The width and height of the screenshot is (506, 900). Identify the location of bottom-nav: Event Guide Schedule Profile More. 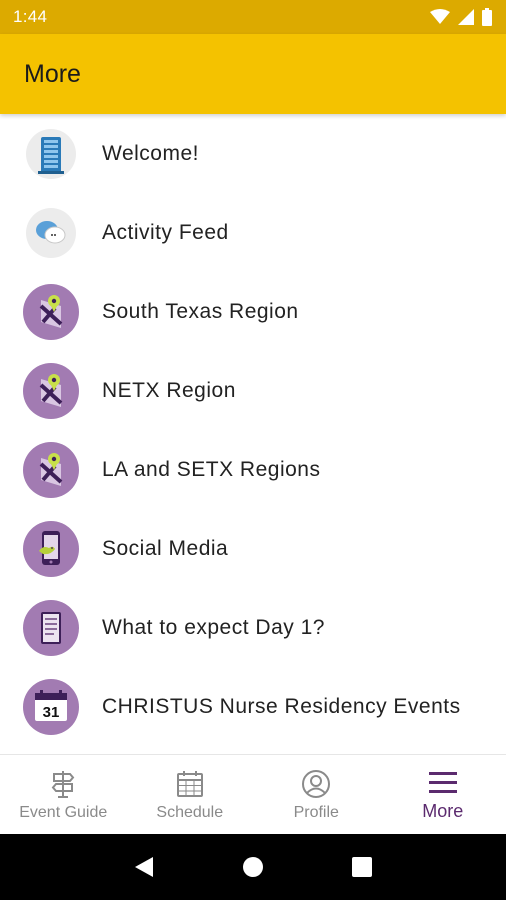
(253, 794).